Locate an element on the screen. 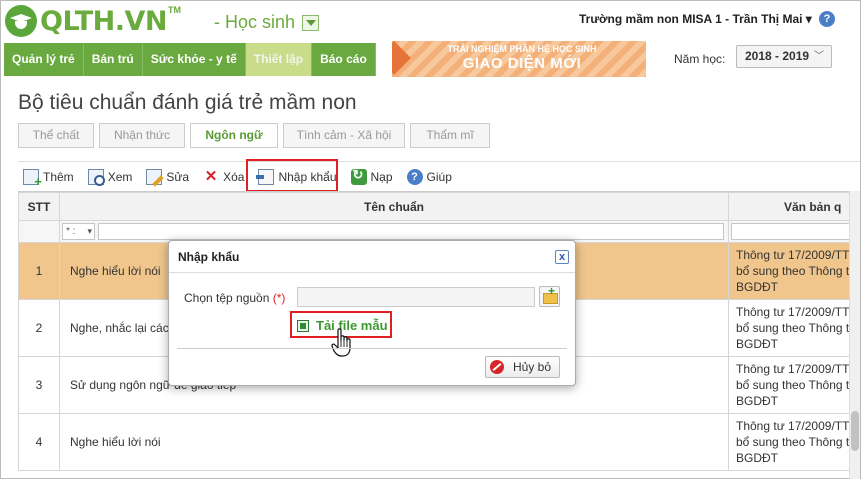 The width and height of the screenshot is (861, 479). grid-header-row: STT Tên chuẩn Văn bản q is located at coordinates (439, 206).